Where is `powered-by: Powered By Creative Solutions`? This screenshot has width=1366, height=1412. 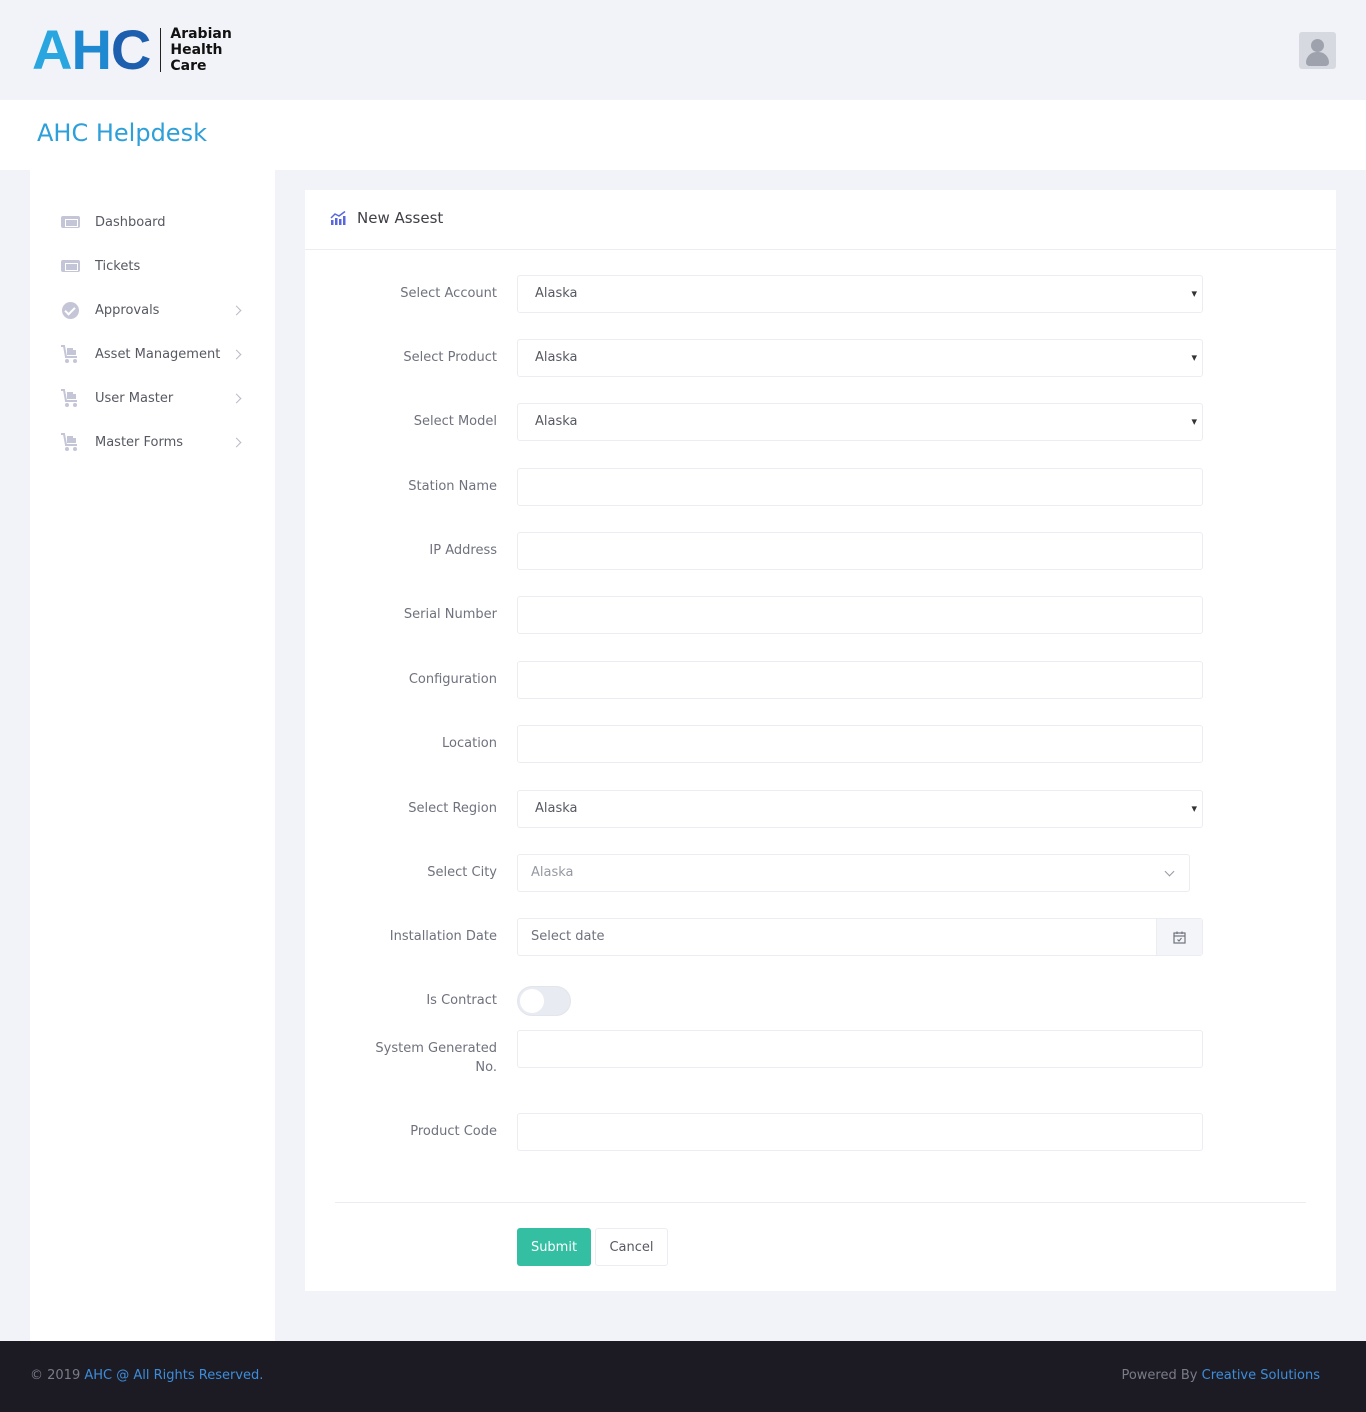
powered-by: Powered By Creative Solutions is located at coordinates (1220, 1375).